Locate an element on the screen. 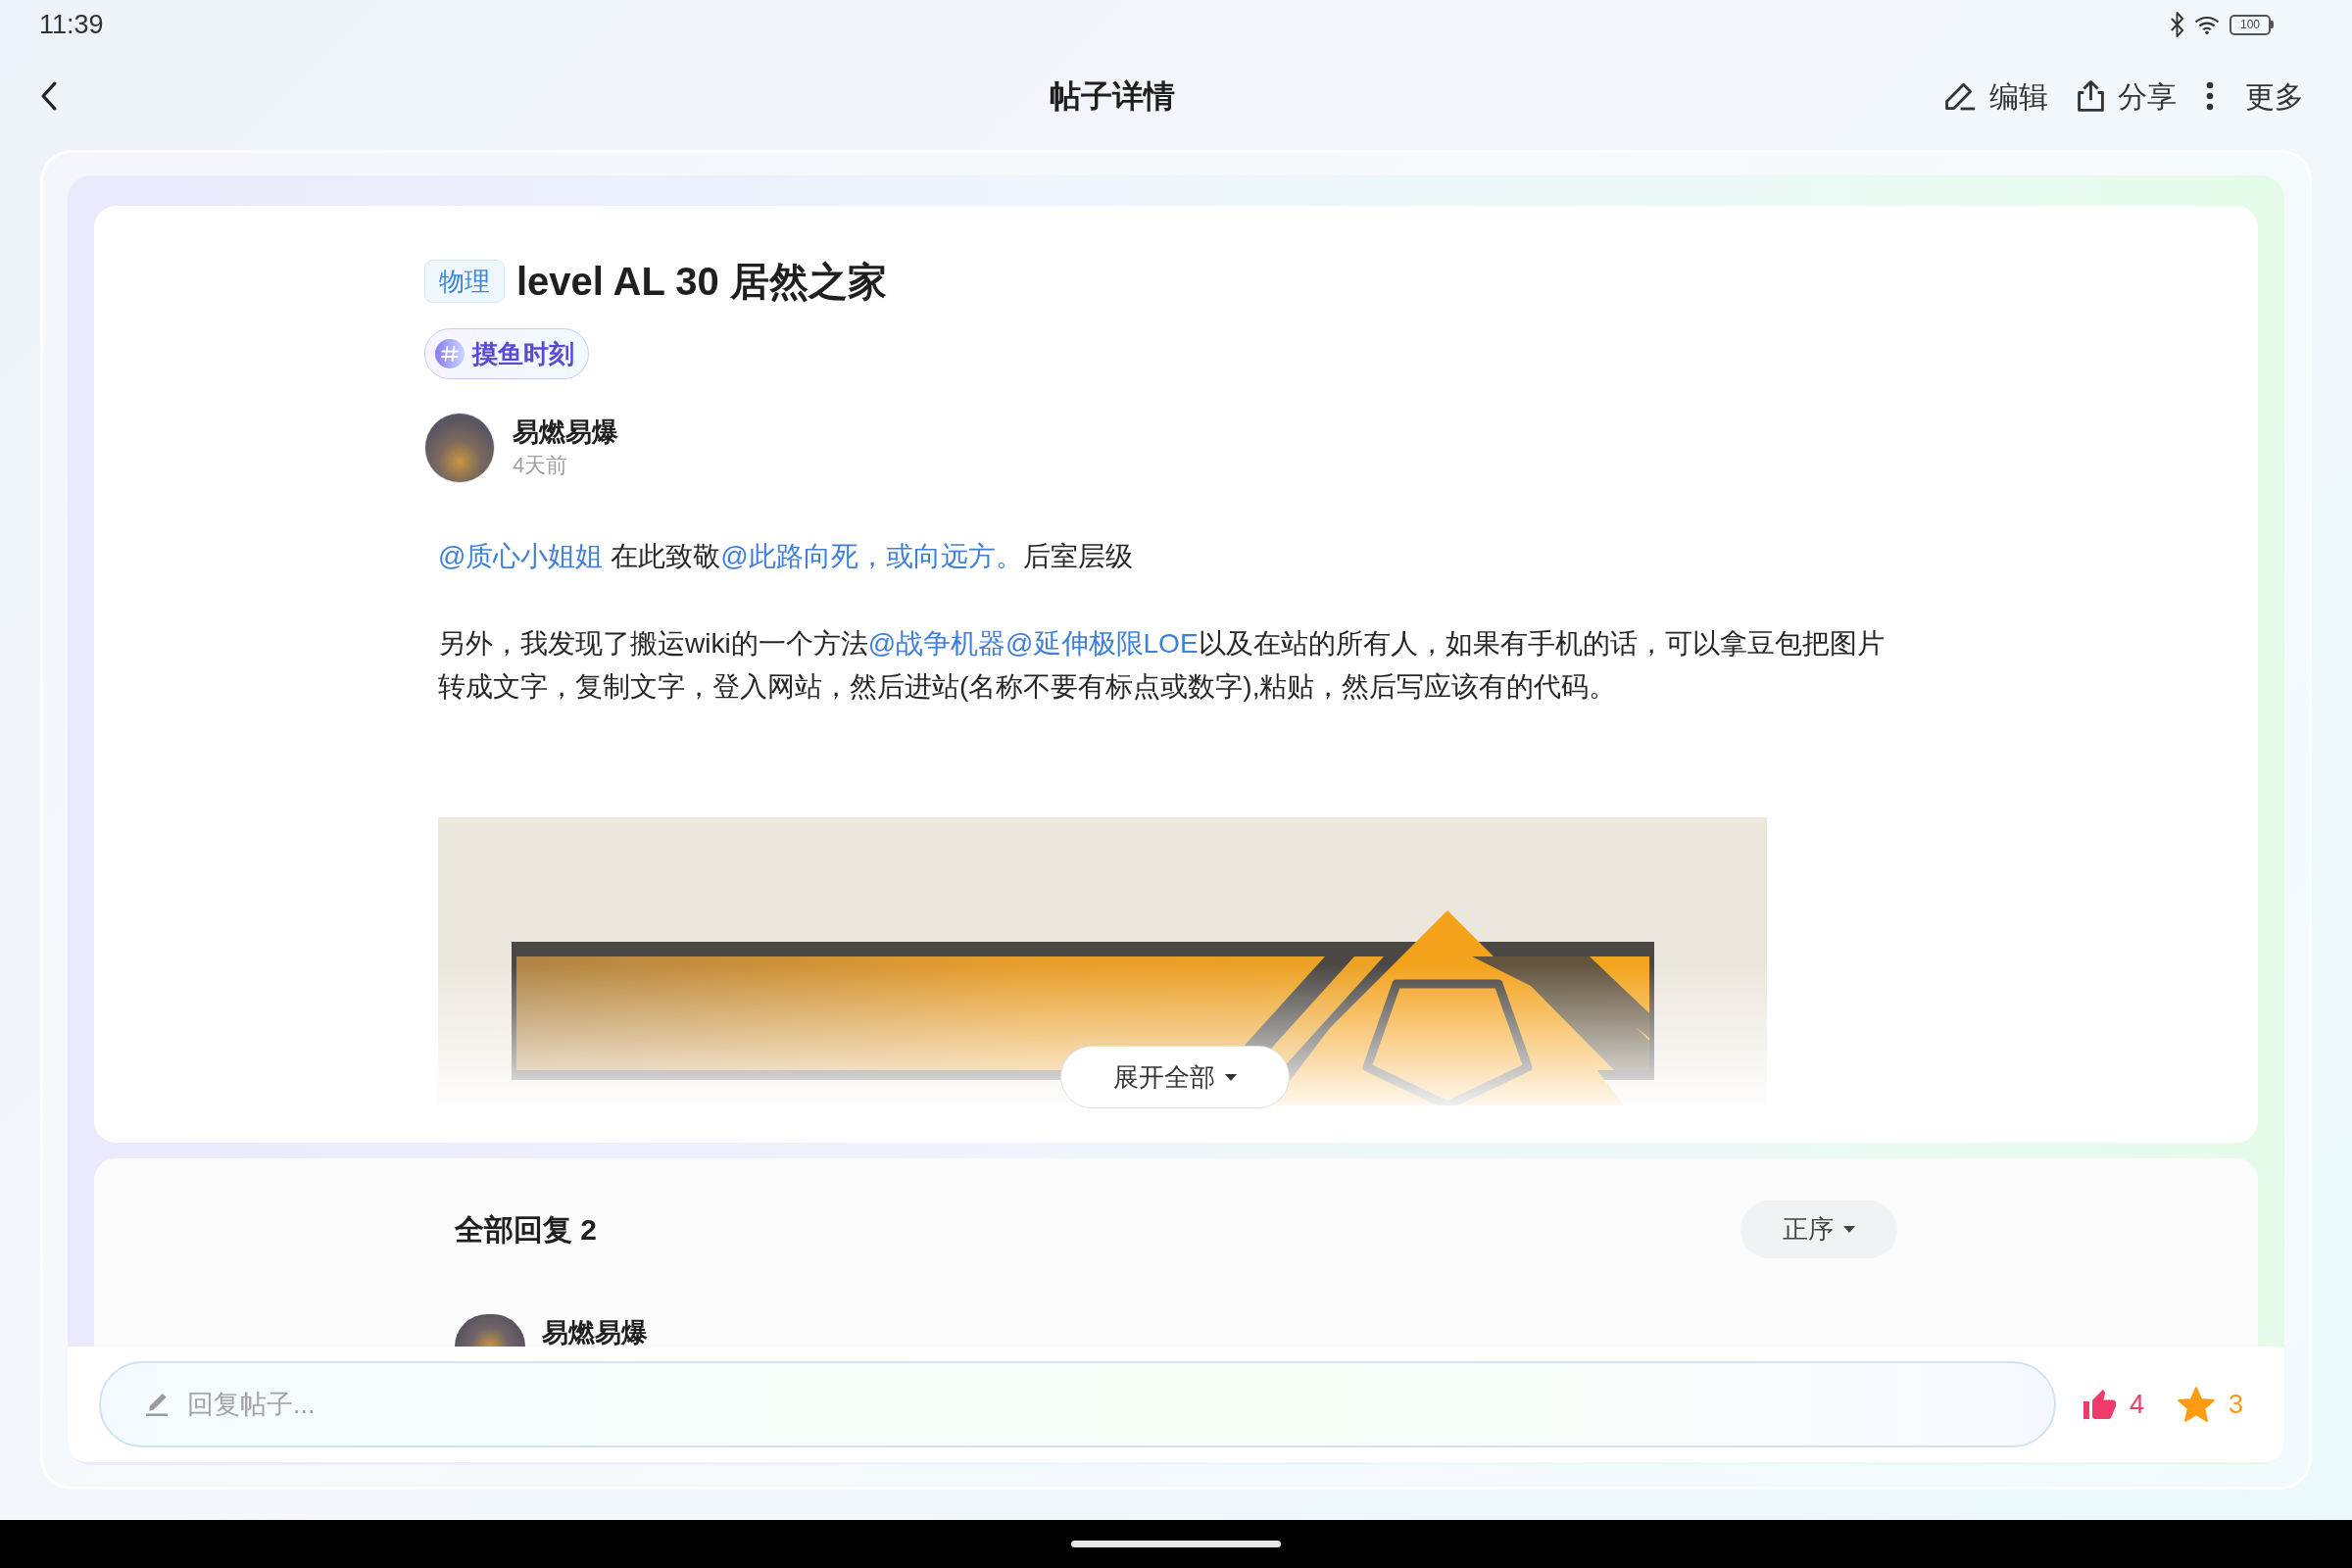 This screenshot has width=2352, height=1568. wifi-icon is located at coordinates (2207, 24).